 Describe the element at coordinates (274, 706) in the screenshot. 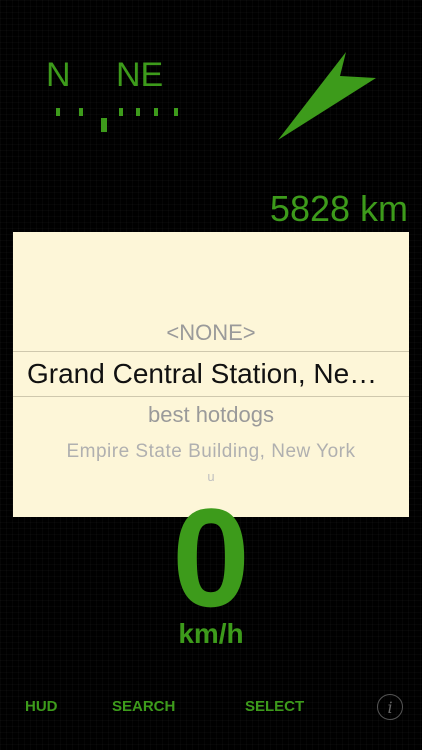

I see `select-button: SELECT` at that location.